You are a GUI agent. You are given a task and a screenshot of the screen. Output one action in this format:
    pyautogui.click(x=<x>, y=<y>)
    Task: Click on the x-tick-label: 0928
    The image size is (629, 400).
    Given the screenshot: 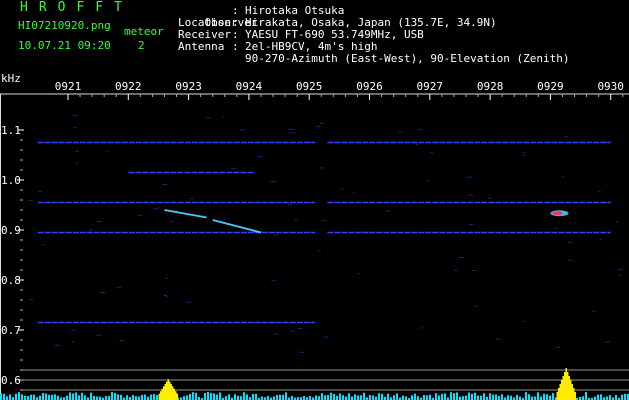 What is the action you would take?
    pyautogui.click(x=490, y=86)
    